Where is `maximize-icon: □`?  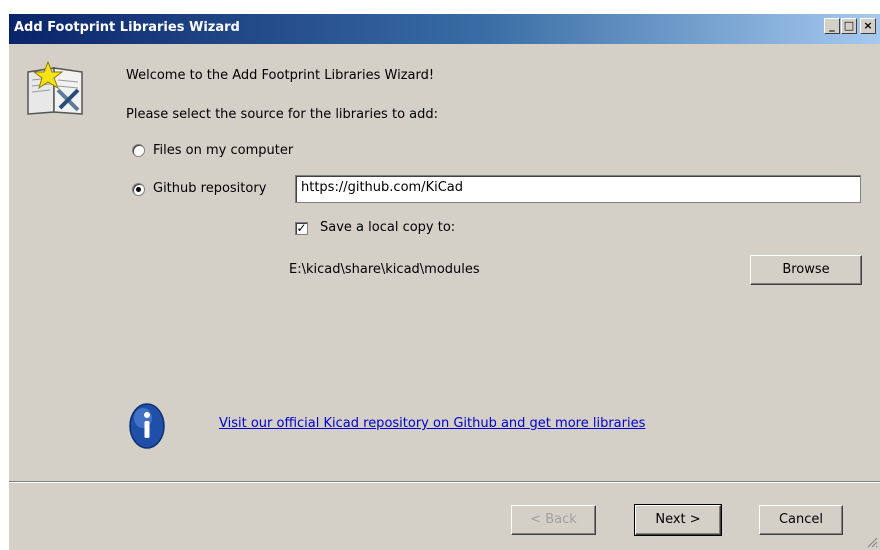
maximize-icon: □ is located at coordinates (849, 25).